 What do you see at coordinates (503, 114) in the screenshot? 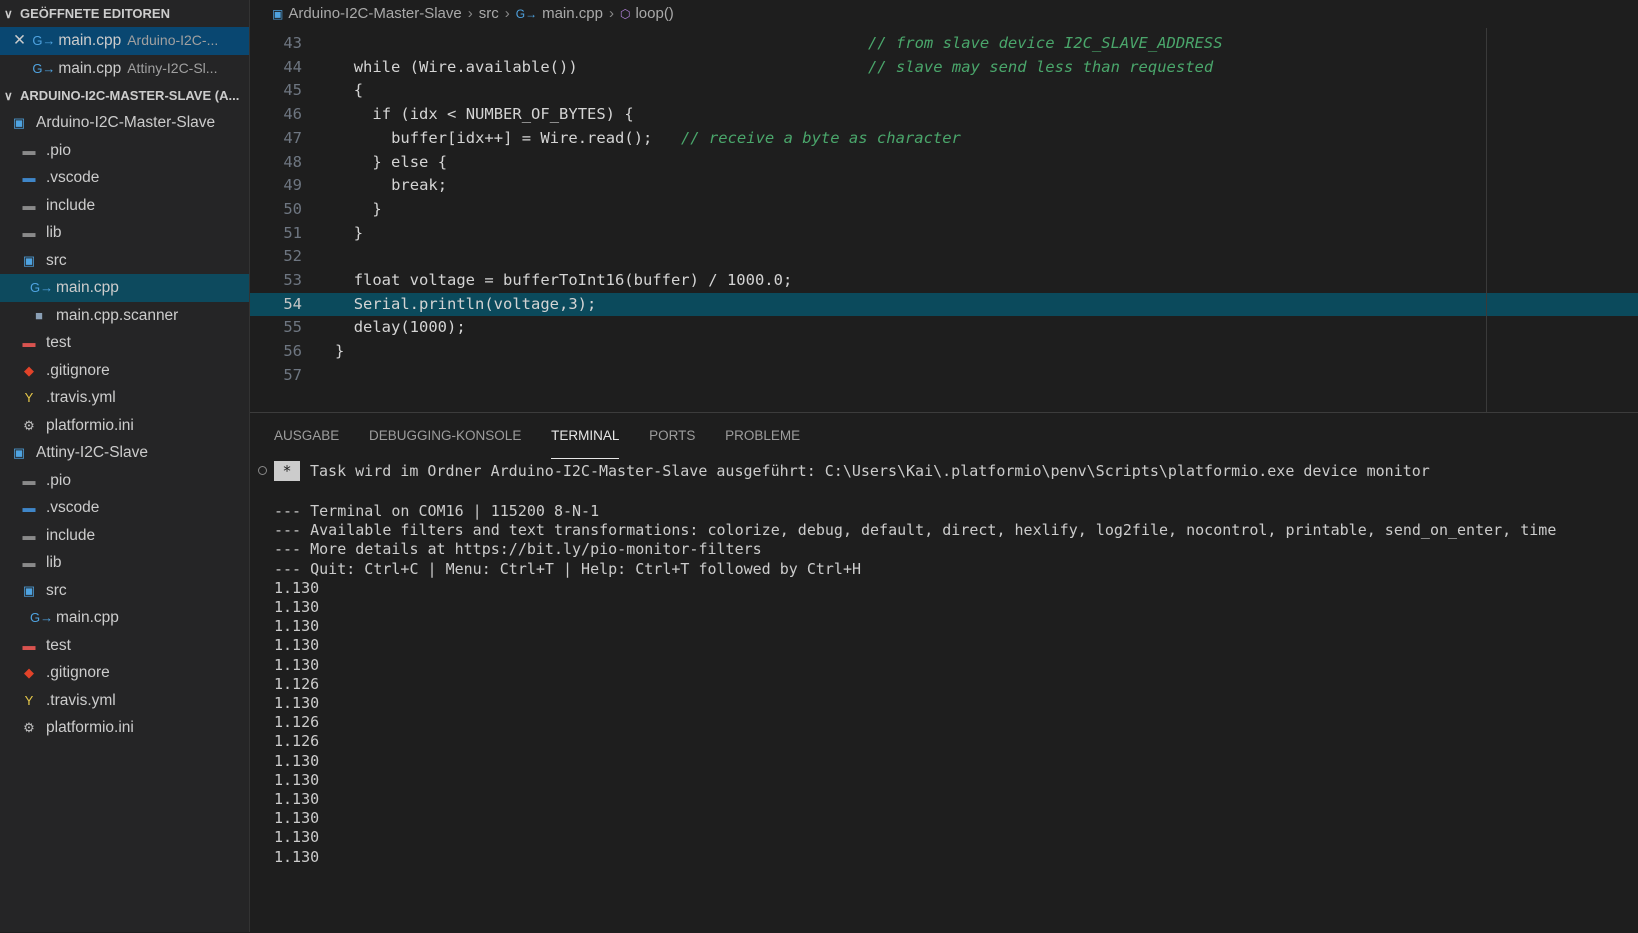
I see `code-text: if (idx < NUMBER_OF_BYTES) {` at bounding box center [503, 114].